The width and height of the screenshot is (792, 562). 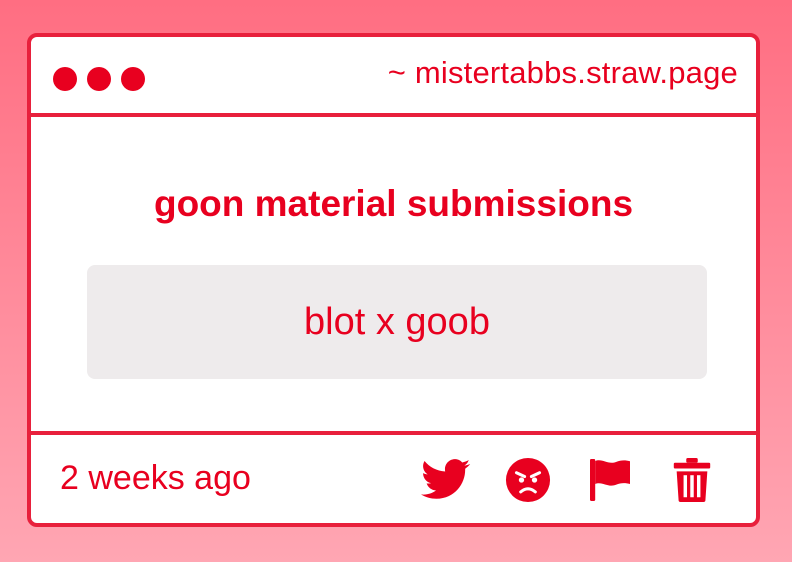 What do you see at coordinates (393, 477) in the screenshot?
I see `card-footer: 2 weeks ago` at bounding box center [393, 477].